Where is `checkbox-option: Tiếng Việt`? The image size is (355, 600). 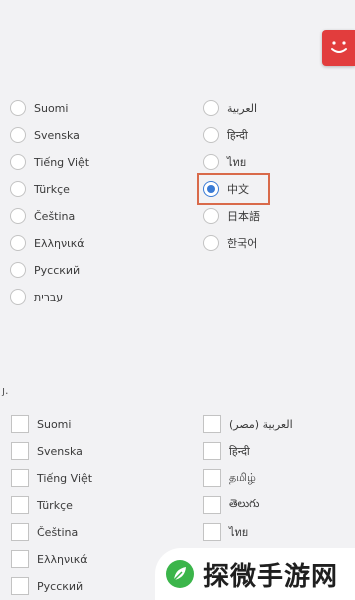
checkbox-option: Tiếng Việt is located at coordinates (51, 478).